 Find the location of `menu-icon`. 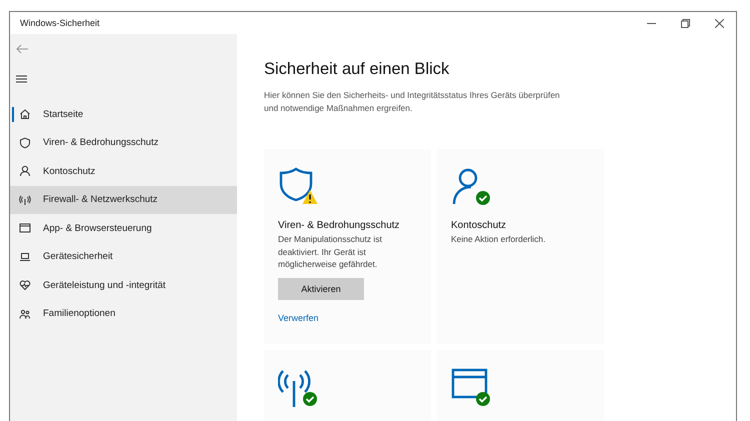

menu-icon is located at coordinates (21, 79).